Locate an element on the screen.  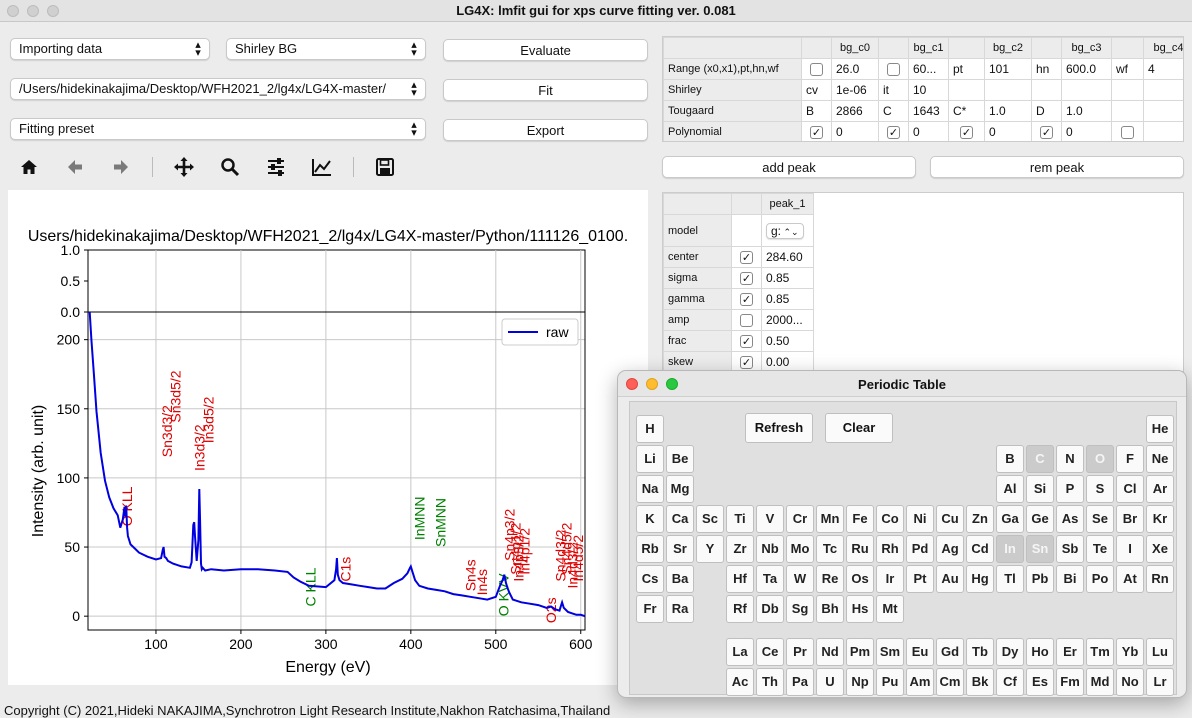
export-button: Export is located at coordinates (545, 130).